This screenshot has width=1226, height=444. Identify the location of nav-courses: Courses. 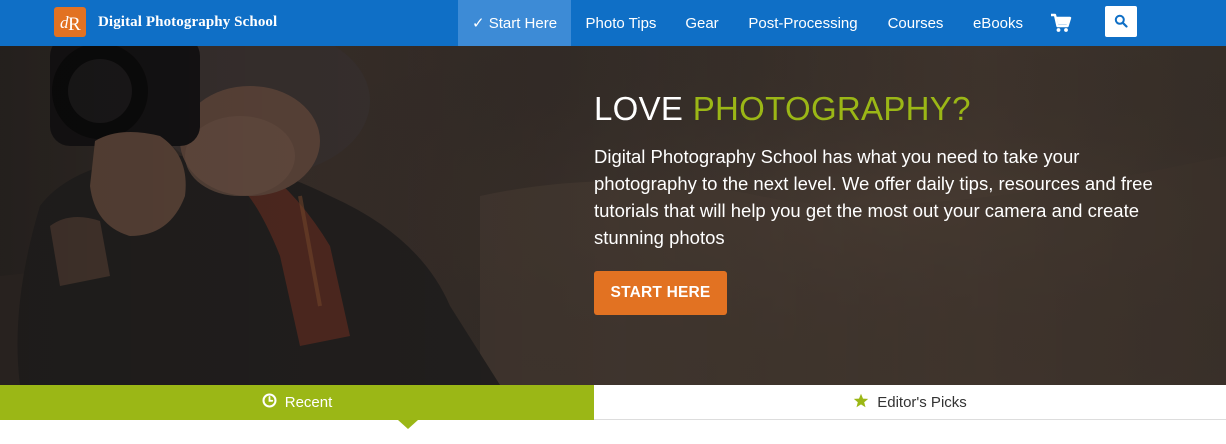
(915, 23).